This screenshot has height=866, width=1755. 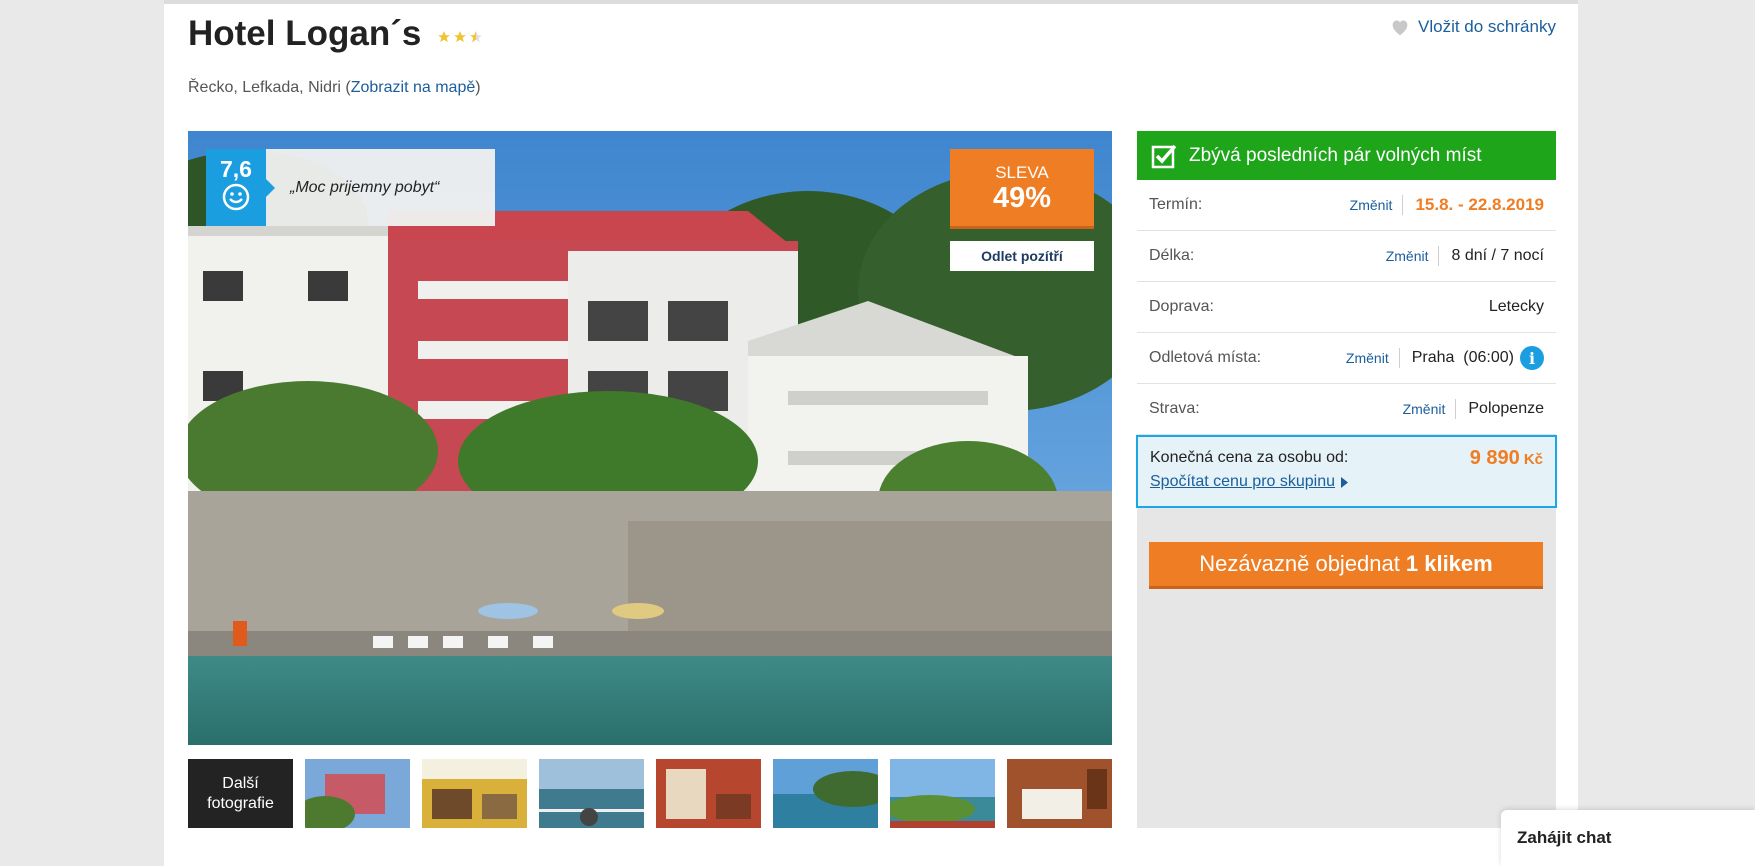 What do you see at coordinates (365, 187) in the screenshot?
I see `rating-quote: „Moc prijemny pobyt“` at bounding box center [365, 187].